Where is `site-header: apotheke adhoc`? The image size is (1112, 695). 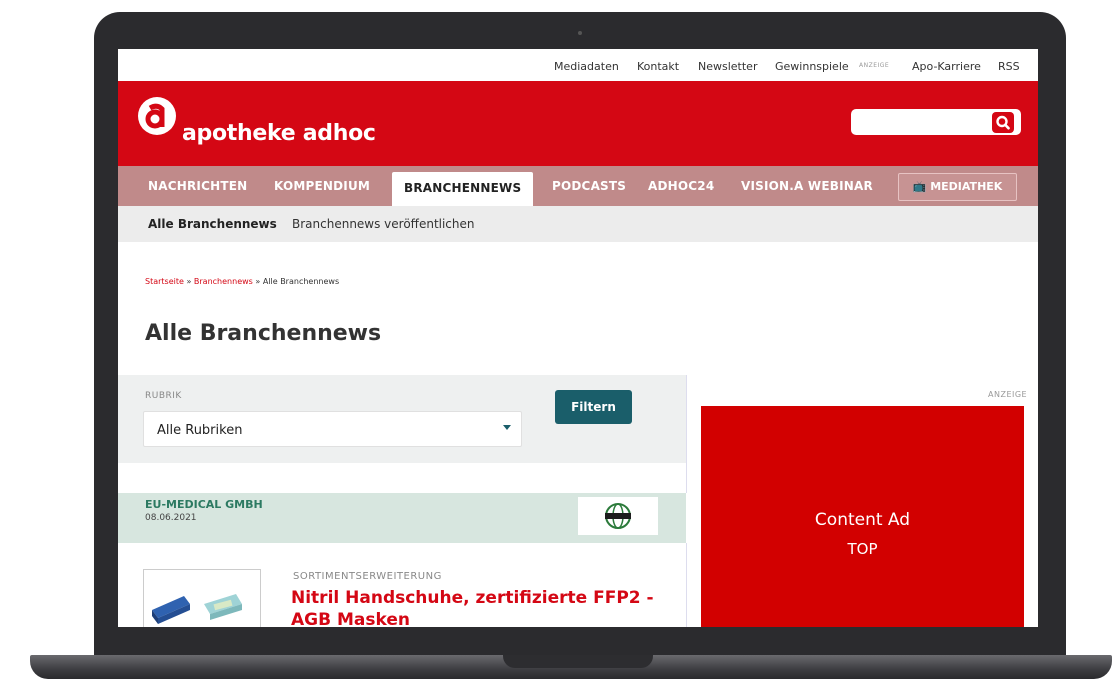 site-header: apotheke adhoc is located at coordinates (578, 123).